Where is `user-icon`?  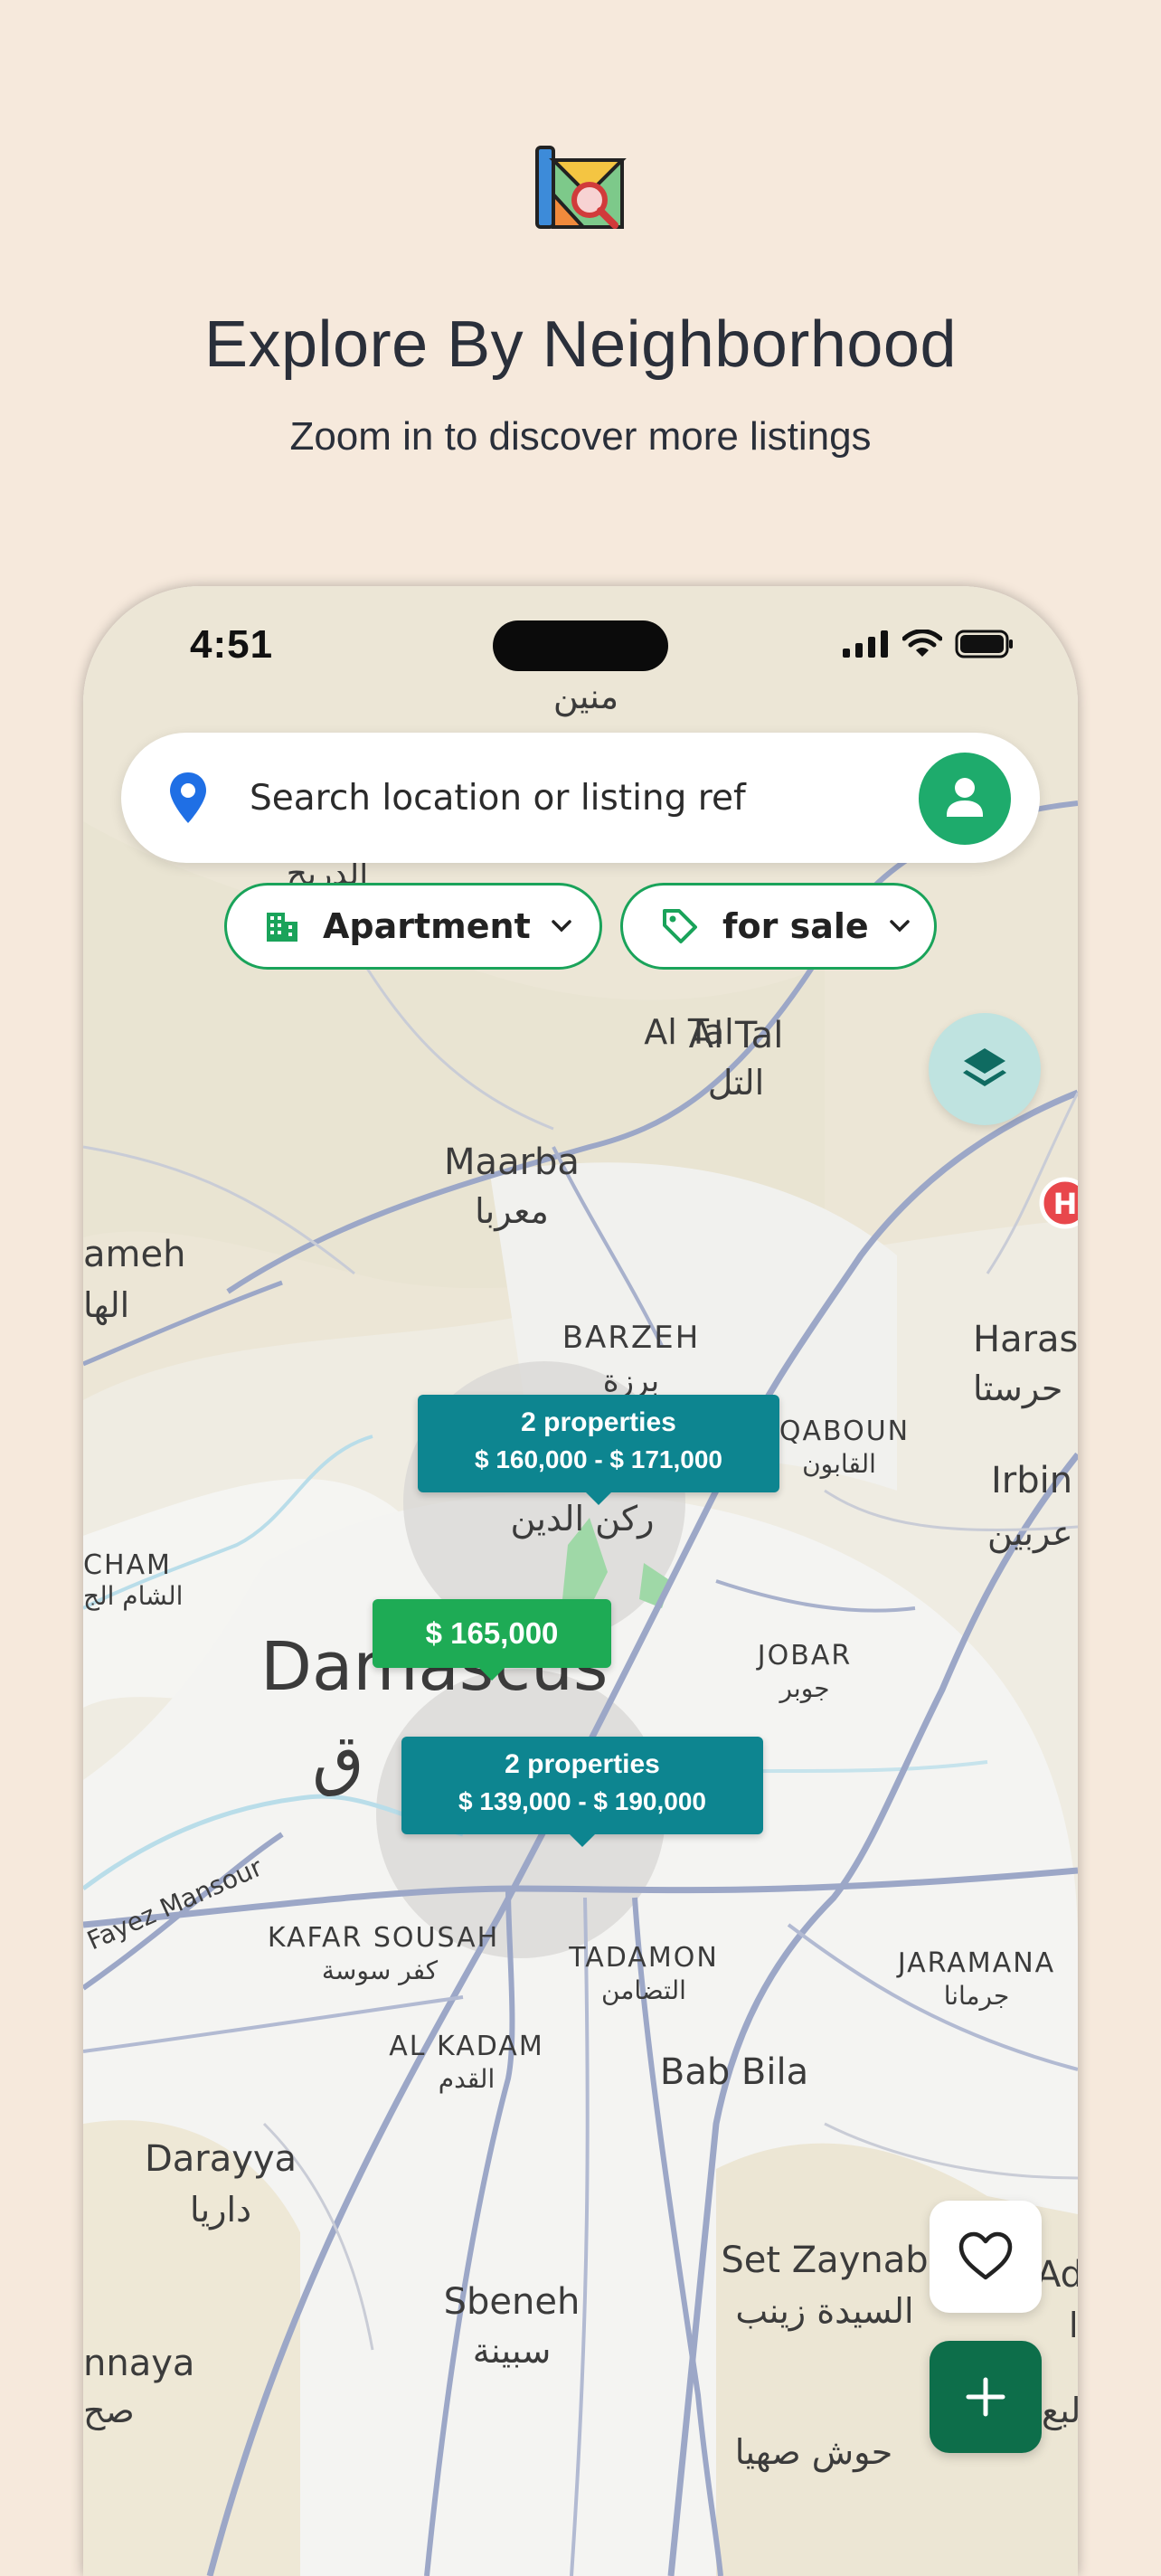
user-icon is located at coordinates (965, 798).